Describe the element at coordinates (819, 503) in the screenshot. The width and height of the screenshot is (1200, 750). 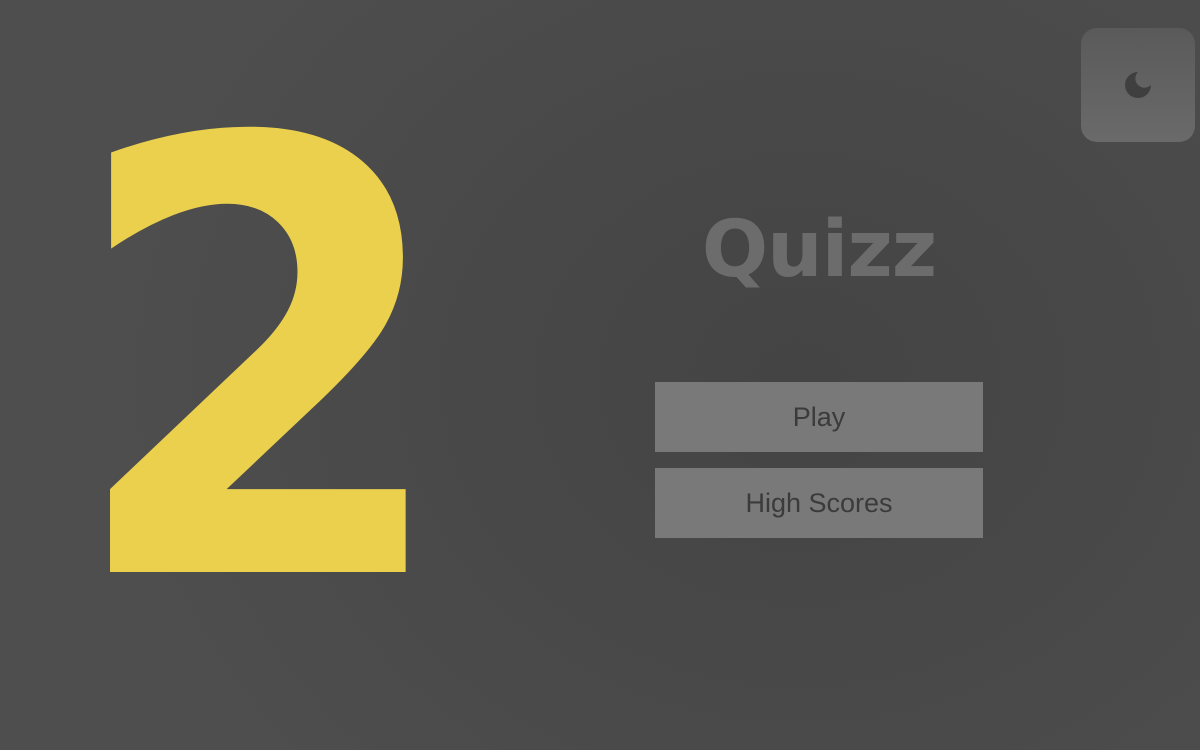
I see `high-scores-button: High Scores` at that location.